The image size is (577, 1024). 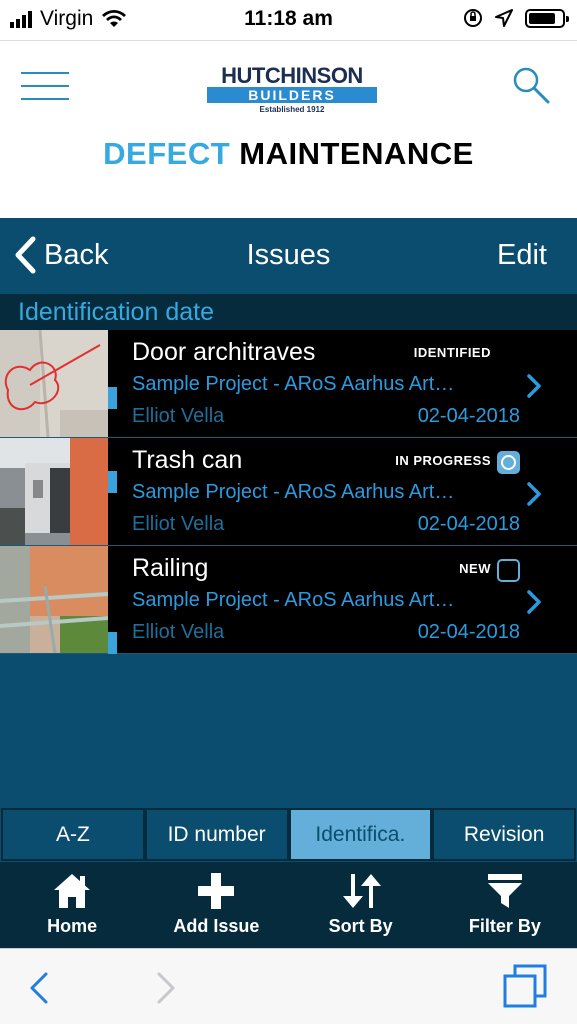 I want to click on section-header: Identification date, so click(x=288, y=312).